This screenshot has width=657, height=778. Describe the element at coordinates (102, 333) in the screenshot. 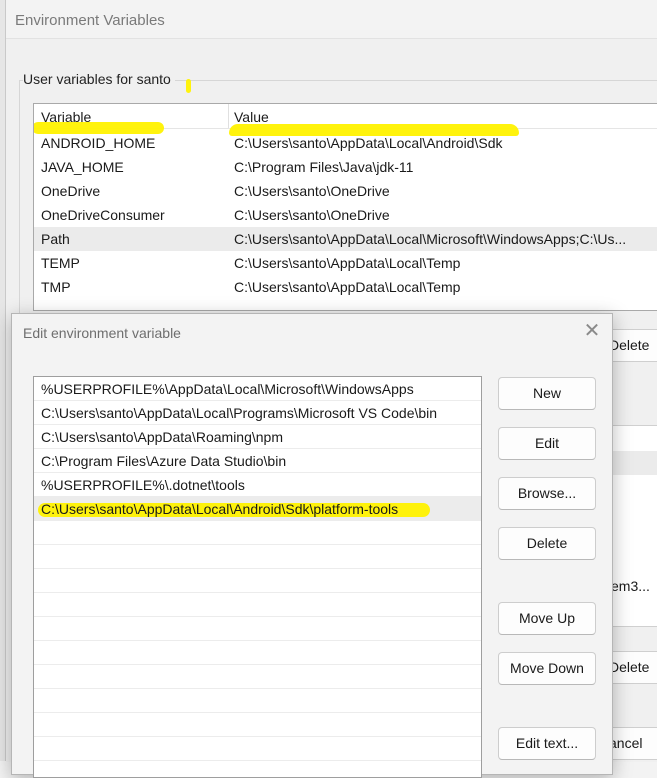

I see `dialog-title: Edit environment variable` at that location.